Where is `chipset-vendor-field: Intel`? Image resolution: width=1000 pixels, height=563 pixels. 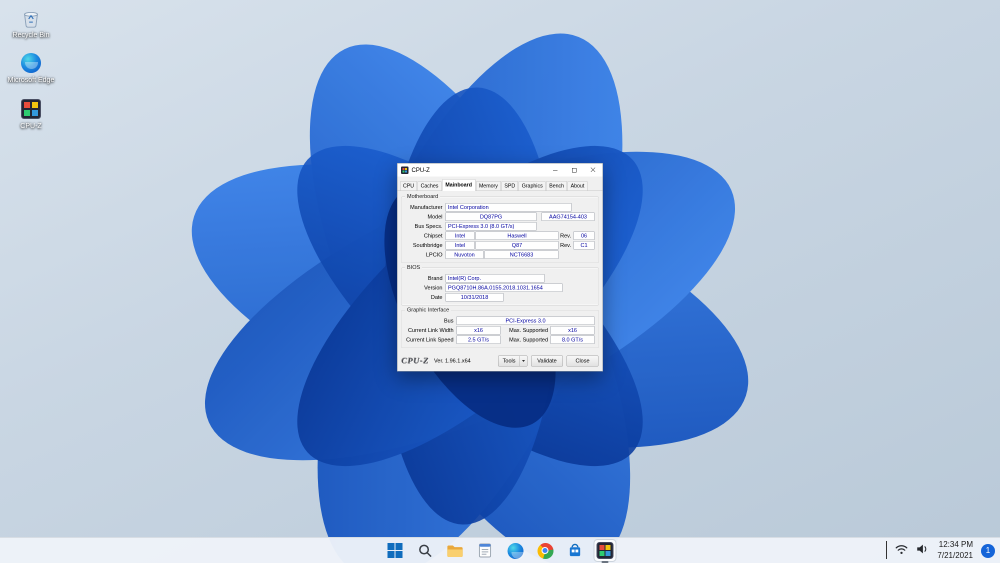
chipset-vendor-field: Intel is located at coordinates (460, 235).